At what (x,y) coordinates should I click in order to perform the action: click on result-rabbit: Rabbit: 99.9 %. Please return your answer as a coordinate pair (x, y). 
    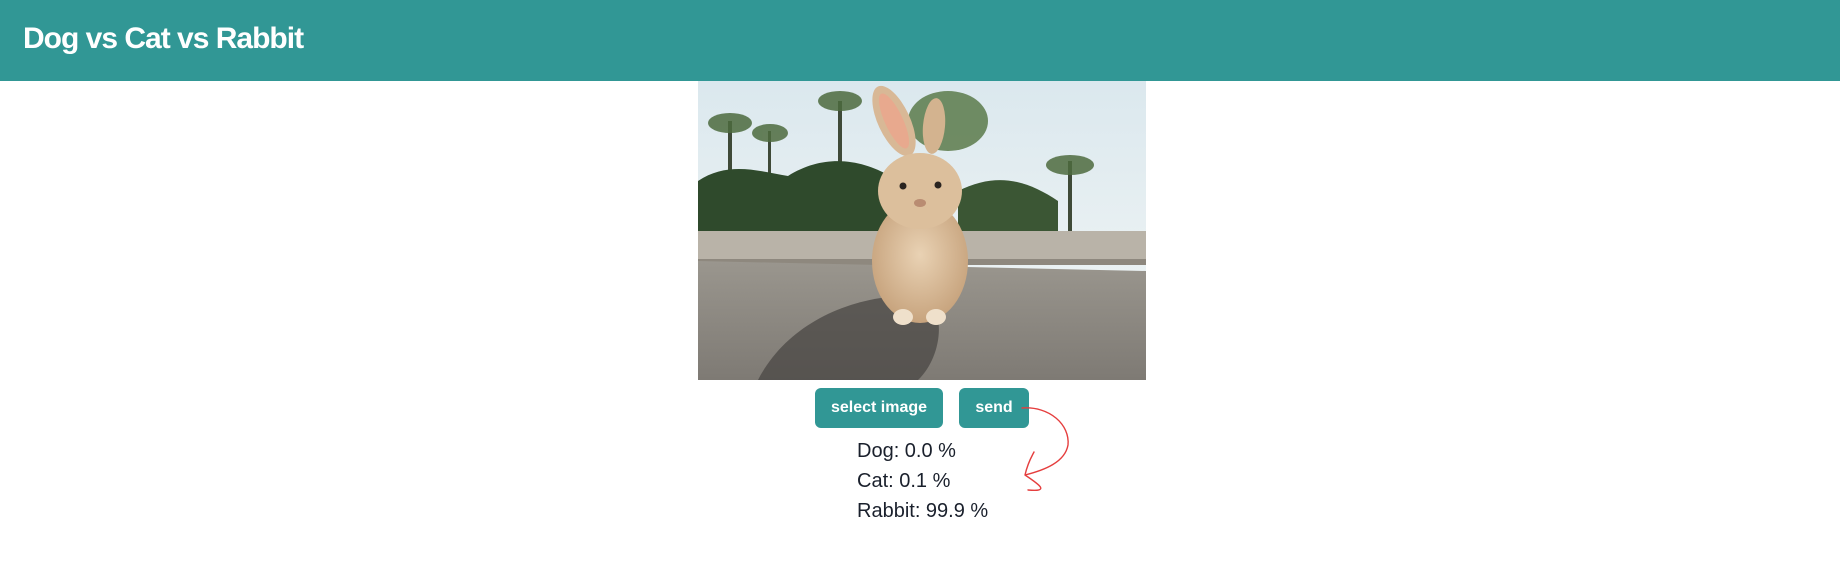
    Looking at the image, I should click on (923, 511).